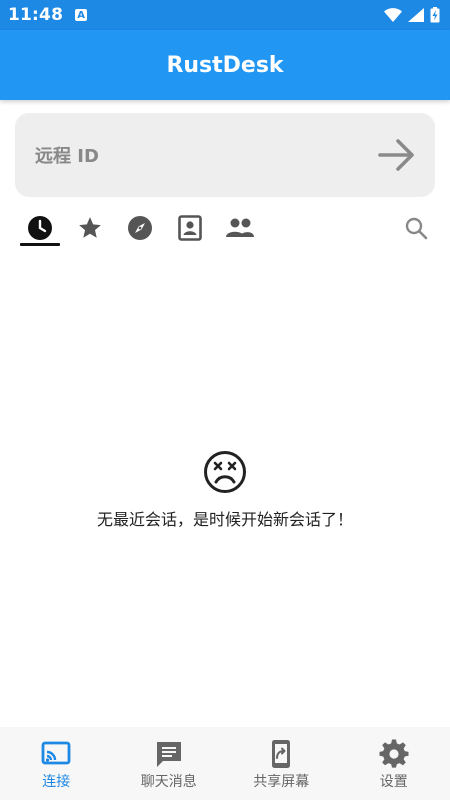 The image size is (450, 800). I want to click on star-icon, so click(90, 227).